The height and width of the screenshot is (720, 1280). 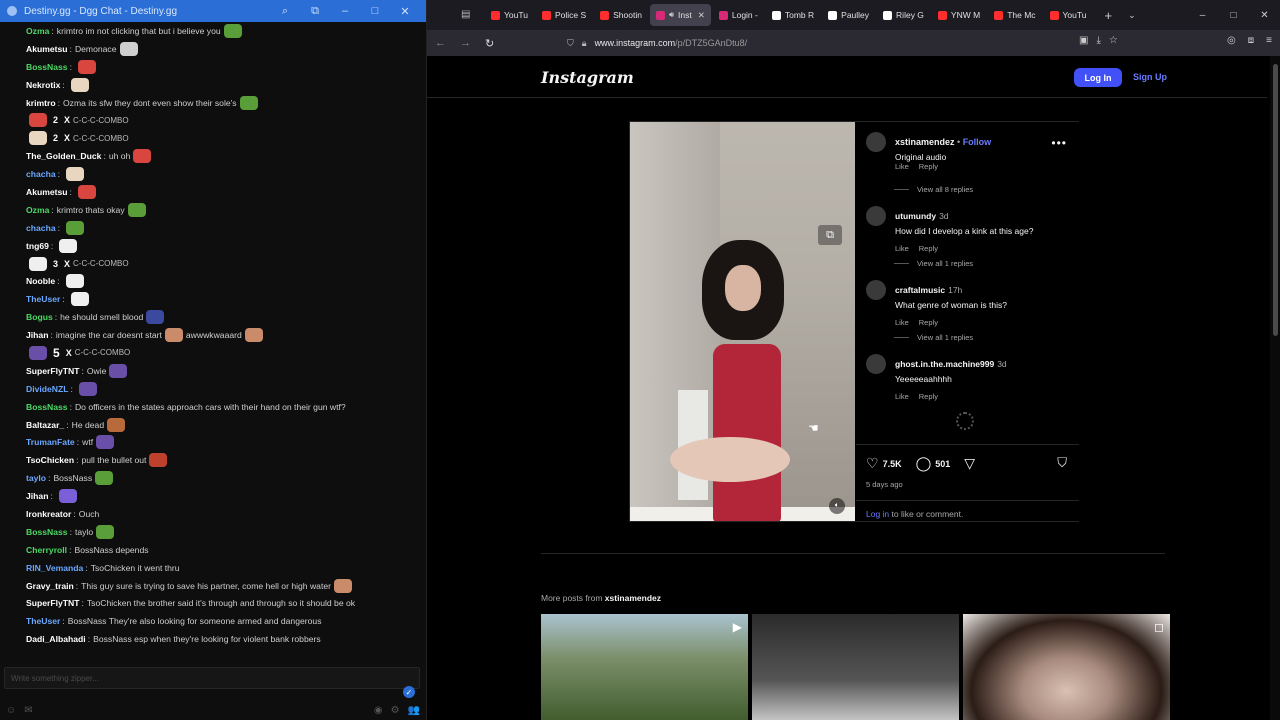 I want to click on chat-username: RIN_Vemanda, so click(x=54, y=568).